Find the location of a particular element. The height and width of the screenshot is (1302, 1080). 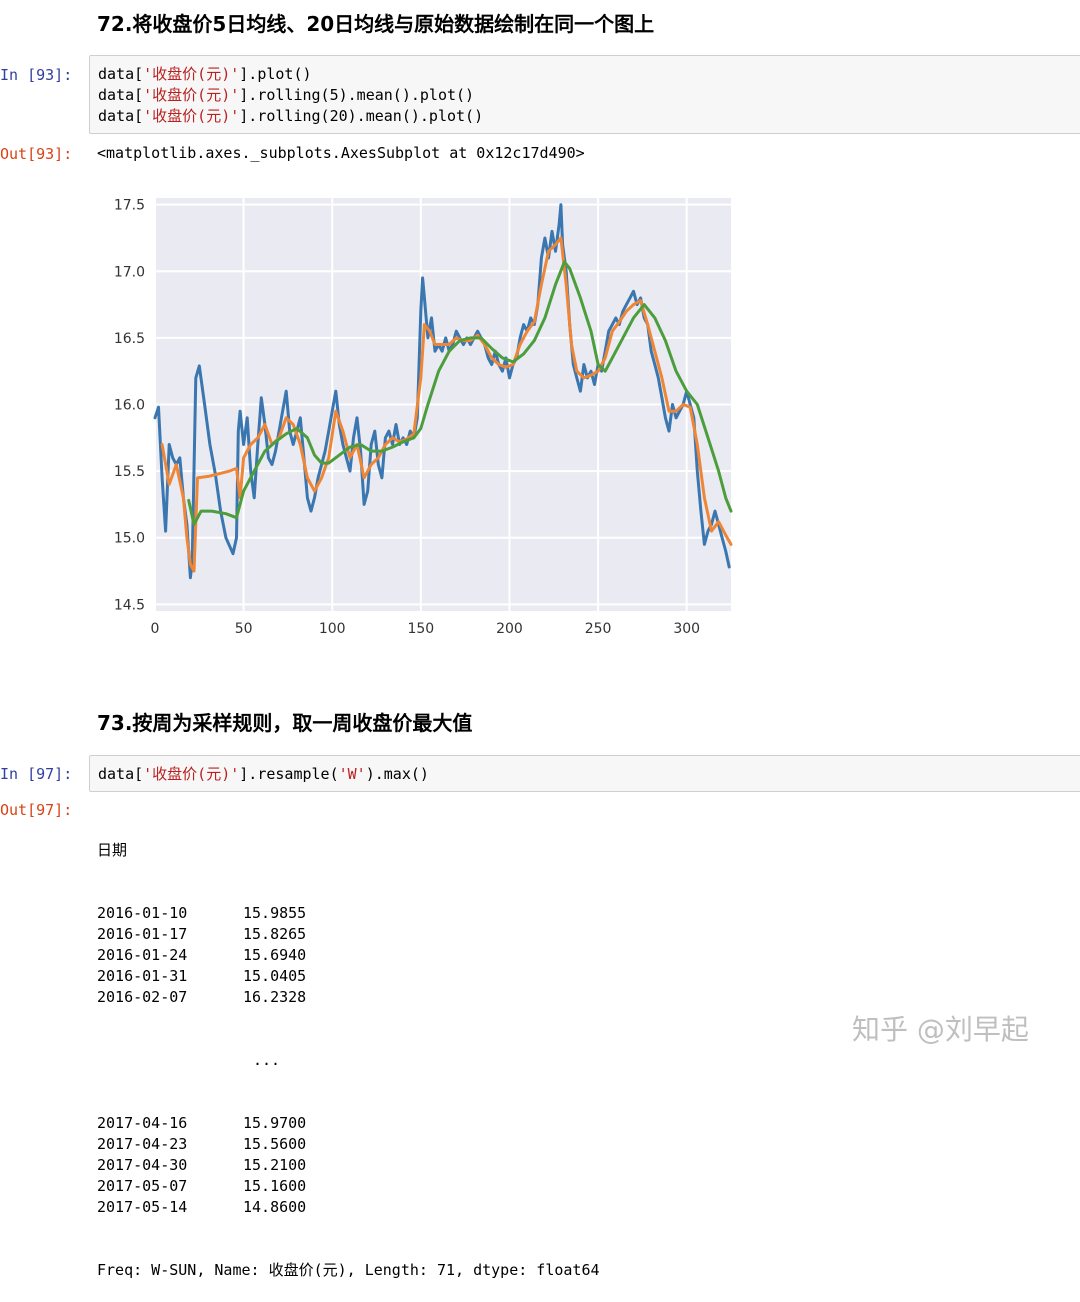

x-tick-label: 300 is located at coordinates (686, 629).